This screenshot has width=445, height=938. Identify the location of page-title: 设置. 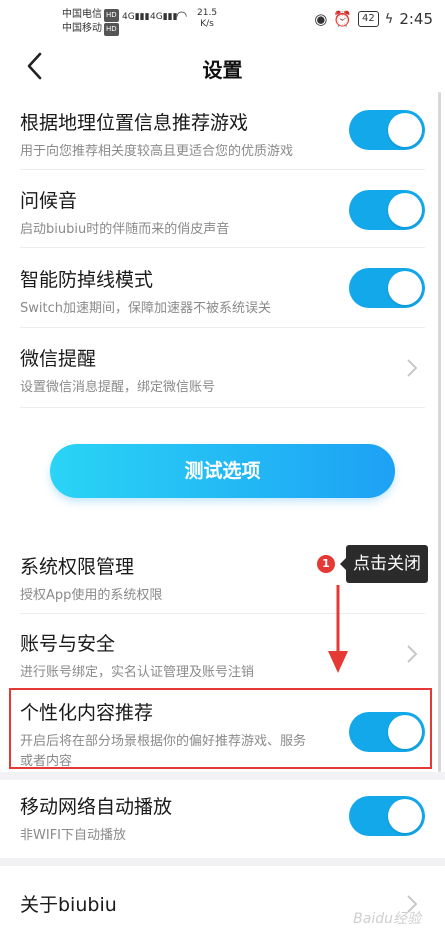
(222, 70).